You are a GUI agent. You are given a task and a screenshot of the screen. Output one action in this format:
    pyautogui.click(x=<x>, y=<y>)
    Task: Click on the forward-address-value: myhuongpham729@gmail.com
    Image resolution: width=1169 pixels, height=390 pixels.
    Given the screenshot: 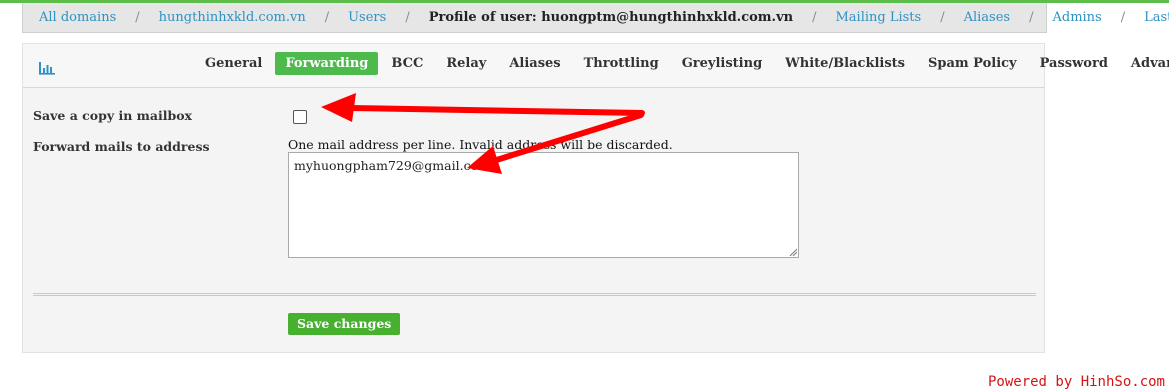 What is the action you would take?
    pyautogui.click(x=392, y=165)
    